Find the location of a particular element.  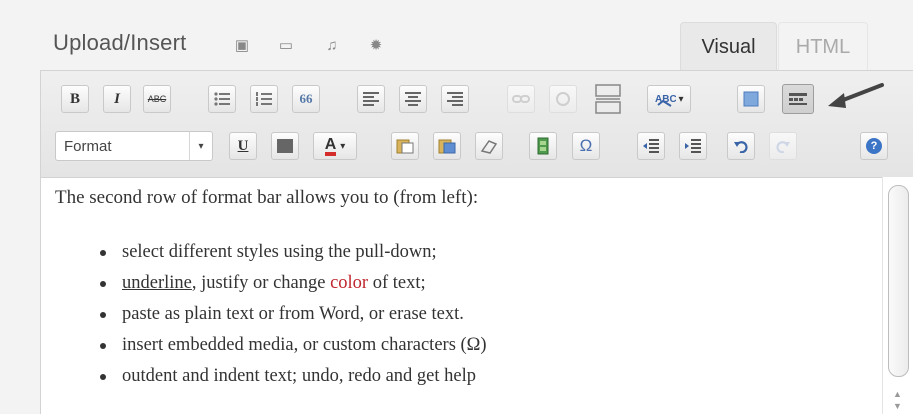

paste-word-button is located at coordinates (447, 146).